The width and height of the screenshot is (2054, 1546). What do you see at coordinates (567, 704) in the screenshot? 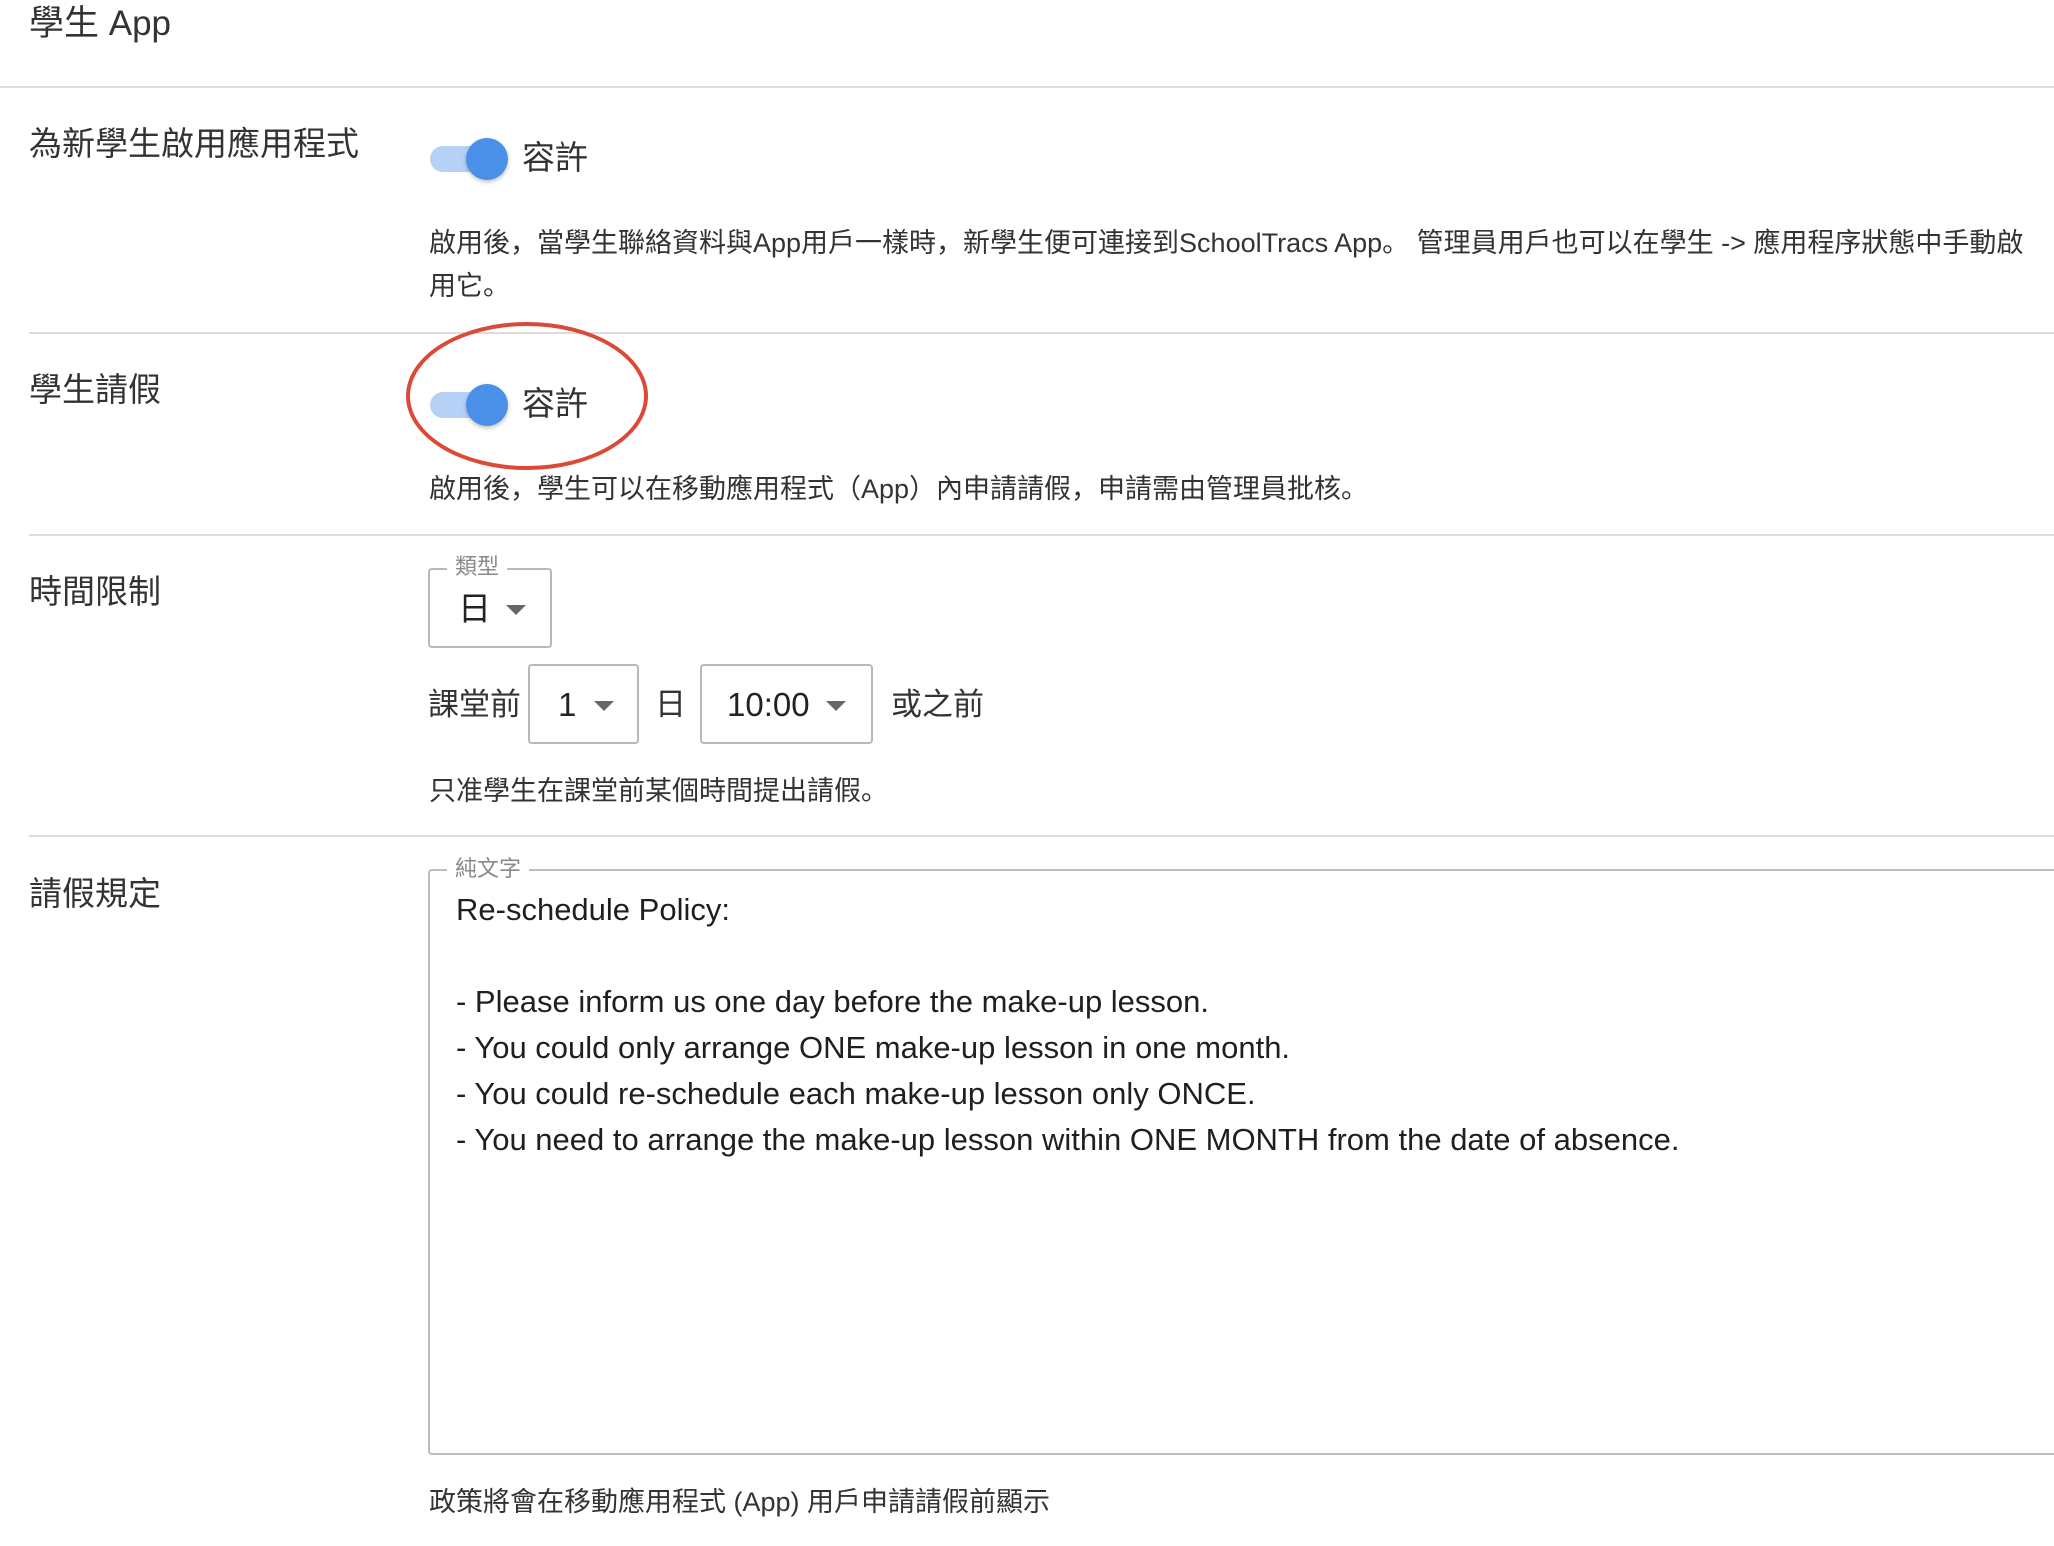
I see `time-limit-days-value: 1` at bounding box center [567, 704].